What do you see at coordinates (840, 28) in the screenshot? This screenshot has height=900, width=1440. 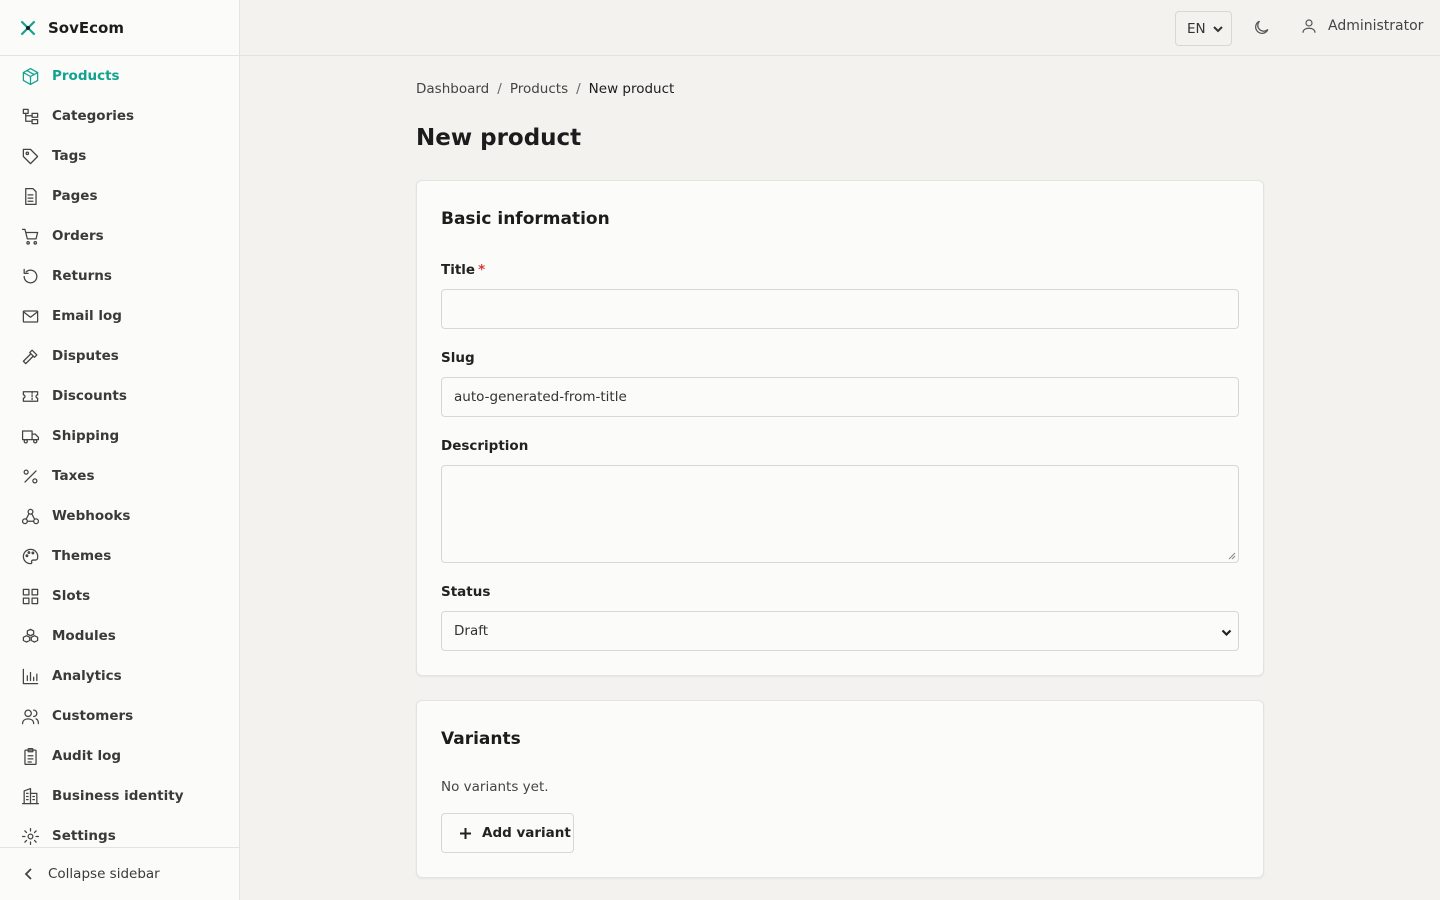 I see `topbar: EN Administrator` at bounding box center [840, 28].